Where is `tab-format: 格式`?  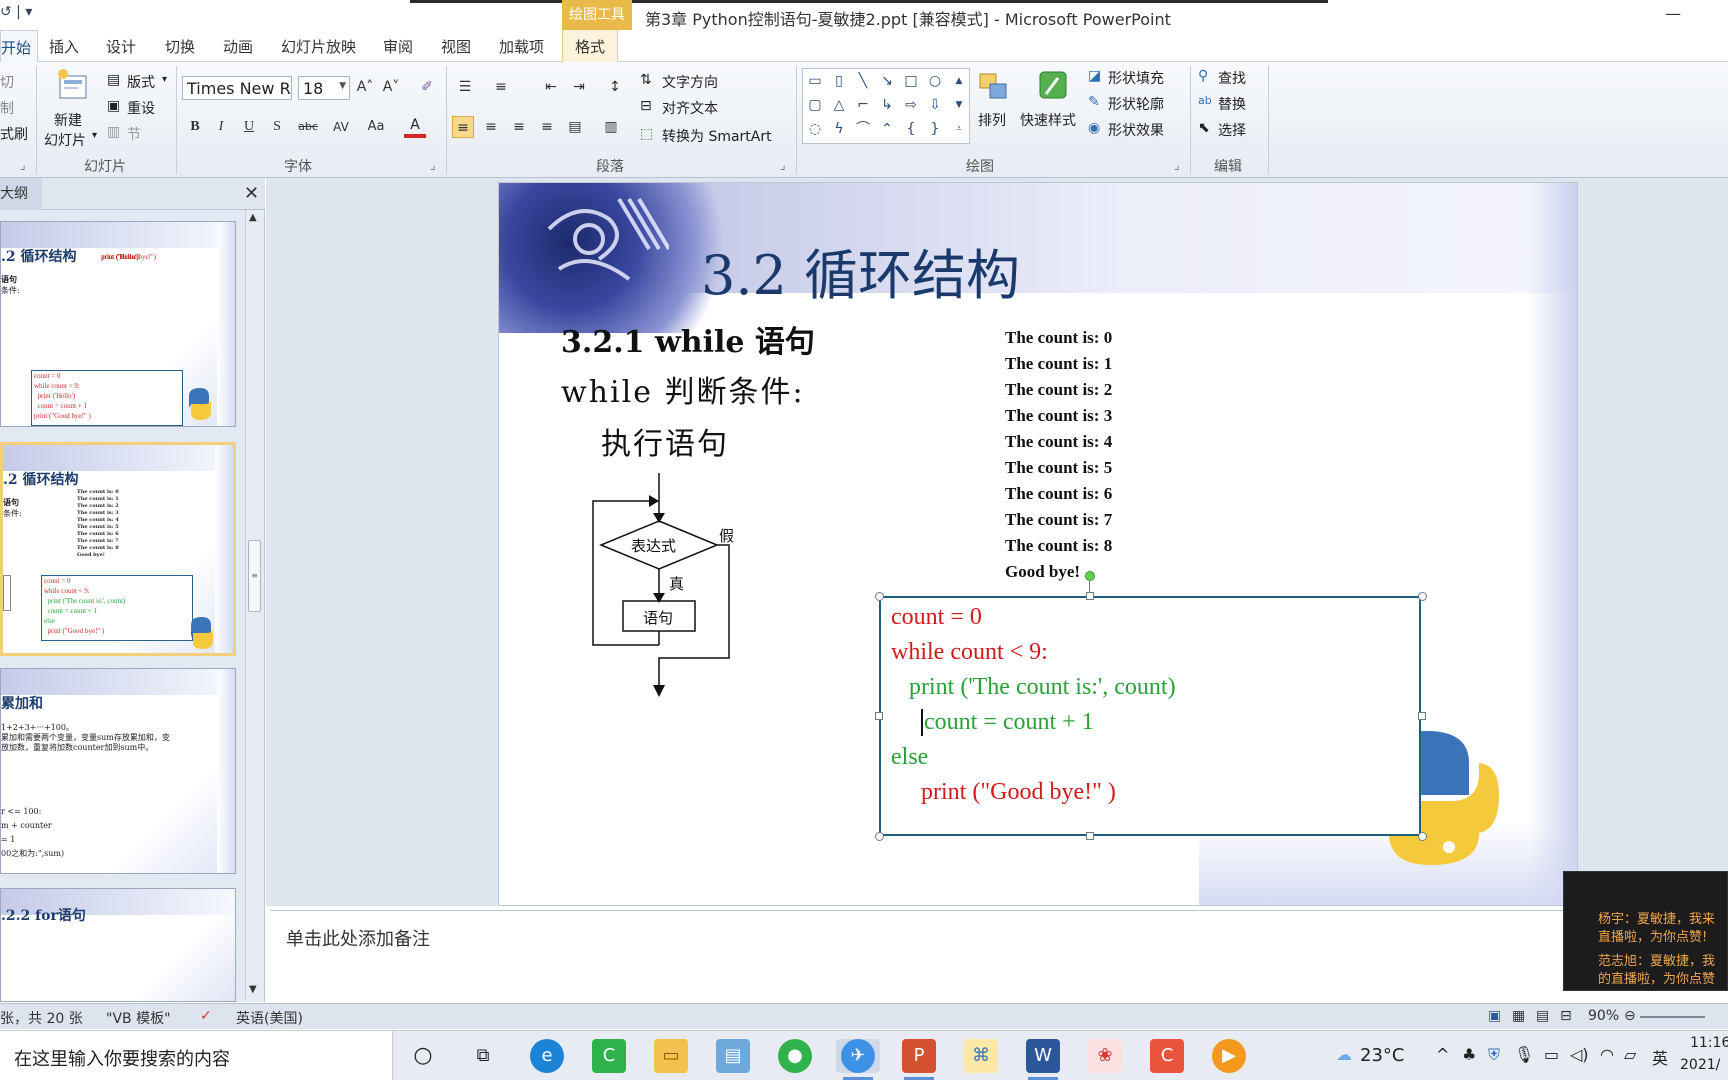 tab-format: 格式 is located at coordinates (590, 46).